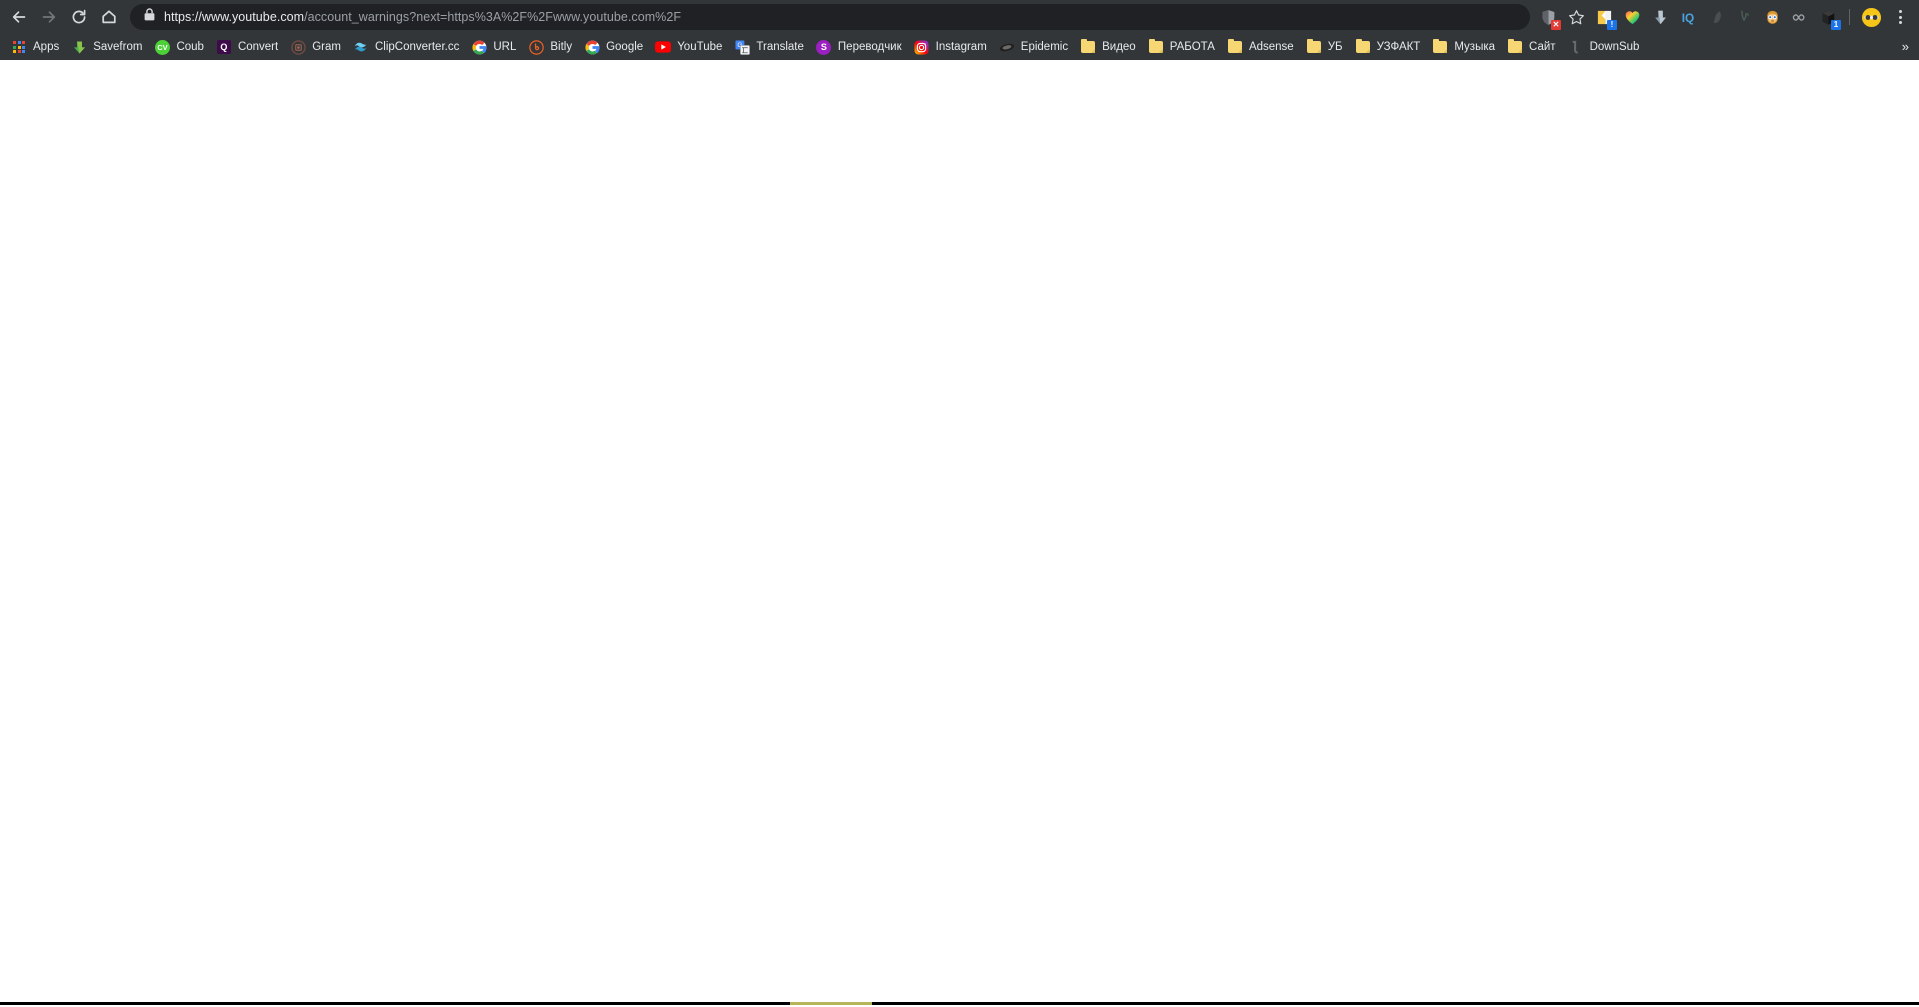 The image size is (1919, 1007). What do you see at coordinates (1119, 47) in the screenshot?
I see `bookmark-label: Видео` at bounding box center [1119, 47].